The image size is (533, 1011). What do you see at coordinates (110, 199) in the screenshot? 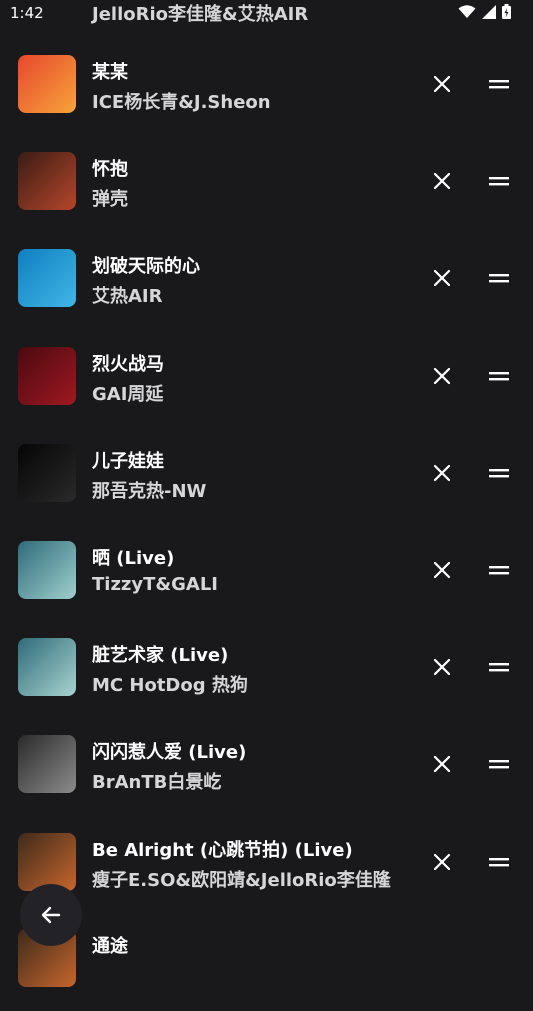
I see `song-artist: 弹壳` at bounding box center [110, 199].